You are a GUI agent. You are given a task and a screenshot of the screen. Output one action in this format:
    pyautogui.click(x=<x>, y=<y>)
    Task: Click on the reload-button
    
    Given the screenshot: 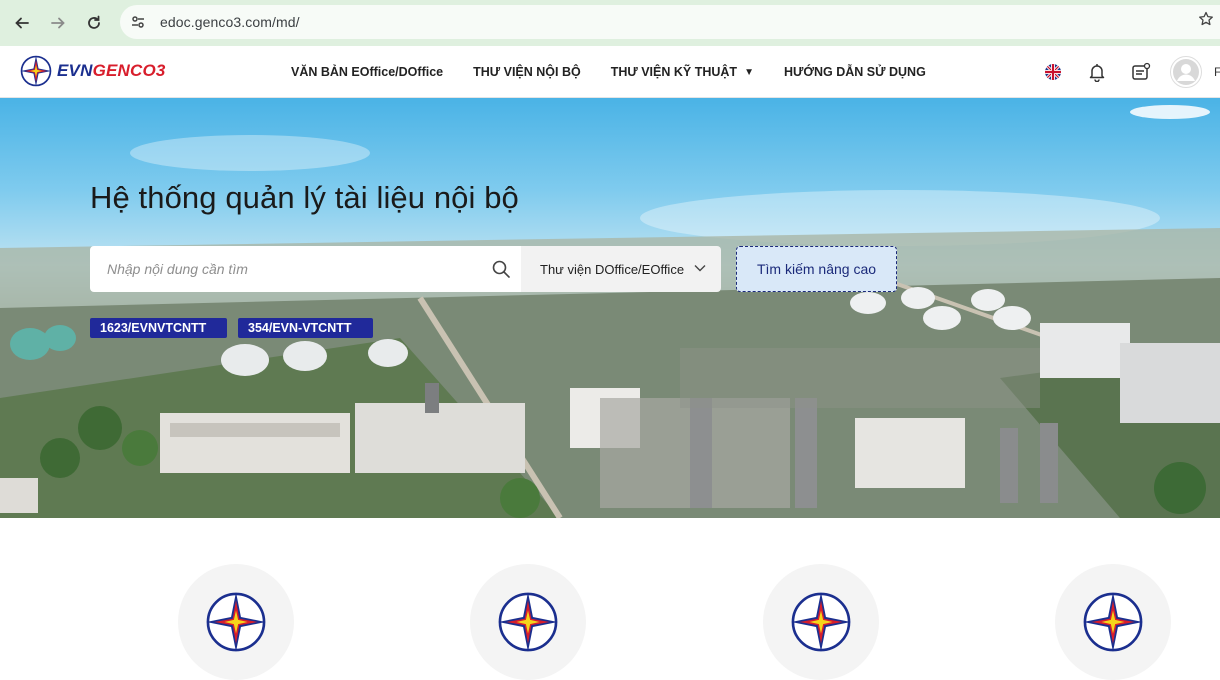 What is the action you would take?
    pyautogui.click(x=94, y=23)
    